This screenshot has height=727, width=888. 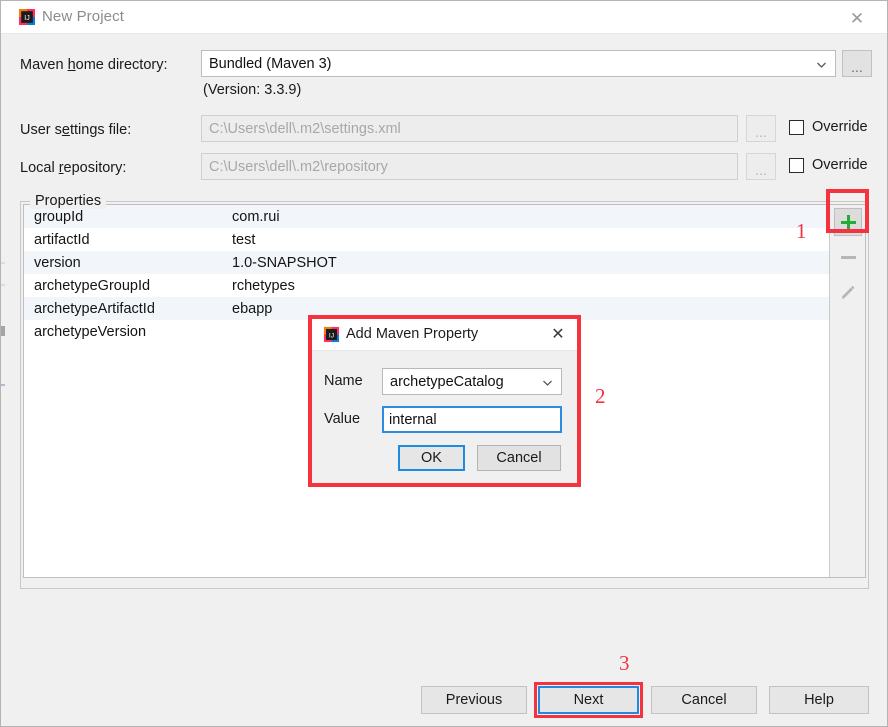 What do you see at coordinates (819, 700) in the screenshot?
I see `help-button: Help` at bounding box center [819, 700].